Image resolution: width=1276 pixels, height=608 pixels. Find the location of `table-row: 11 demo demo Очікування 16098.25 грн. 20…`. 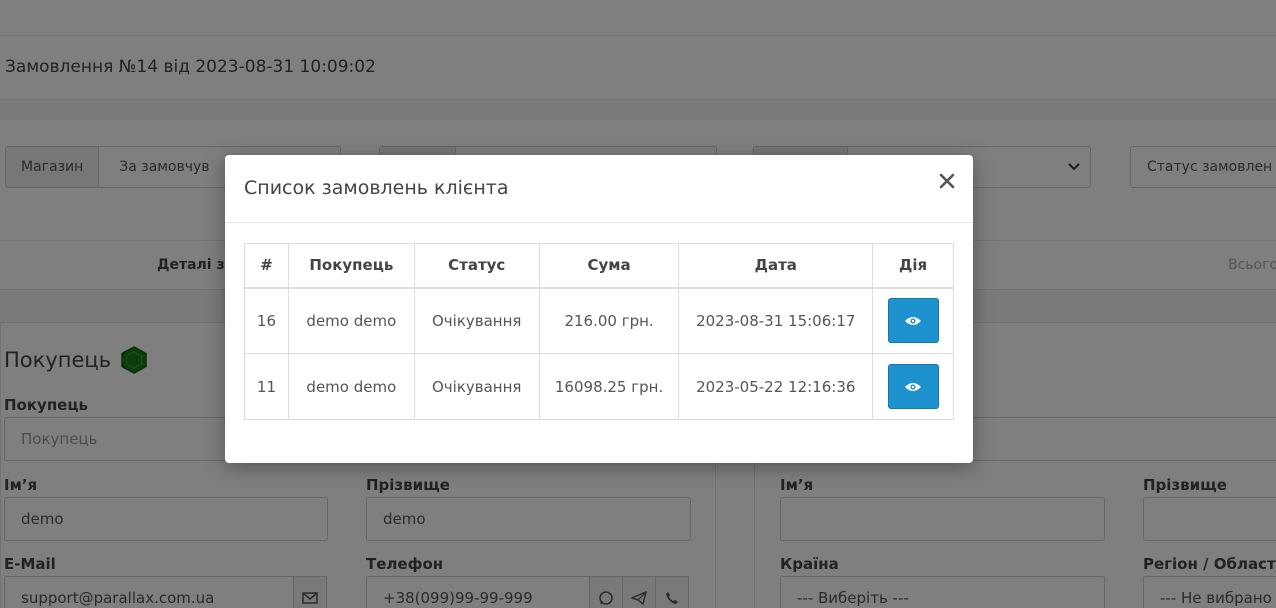

table-row: 11 demo demo Очікування 16098.25 грн. 20… is located at coordinates (599, 386).